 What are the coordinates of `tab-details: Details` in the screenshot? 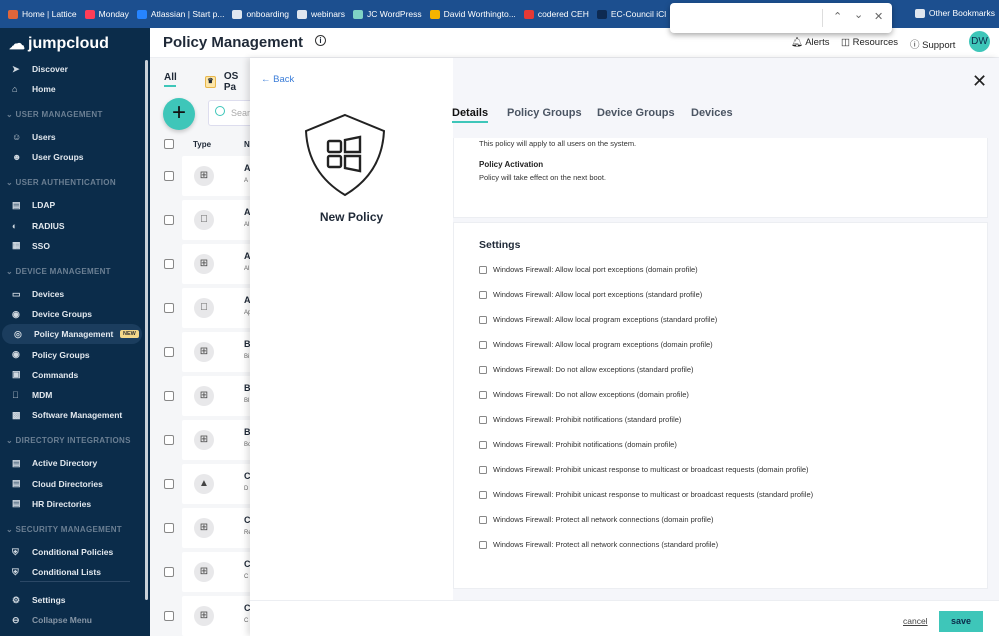 It's located at (470, 115).